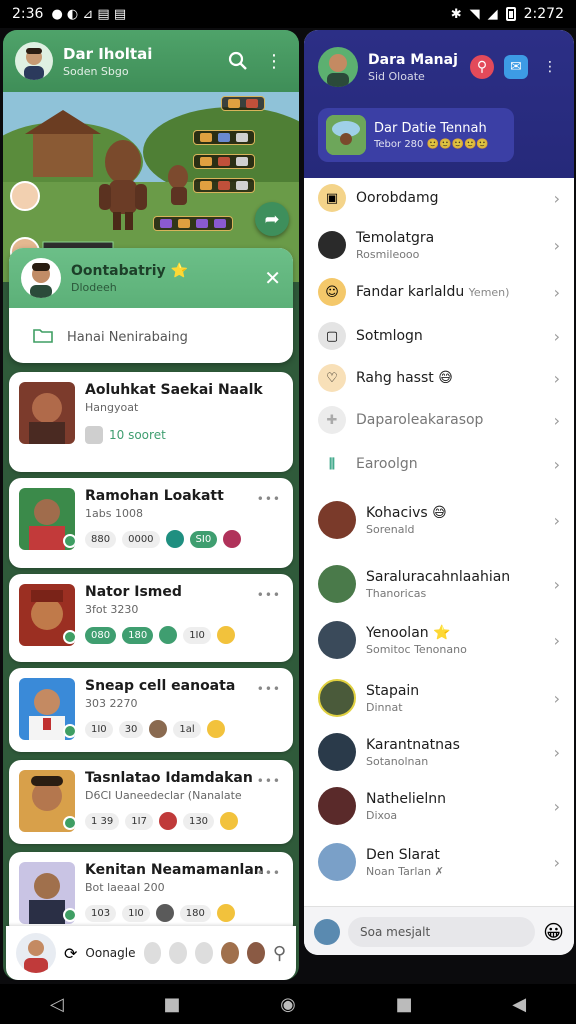  I want to click on back-icon: ◀, so click(519, 1004).